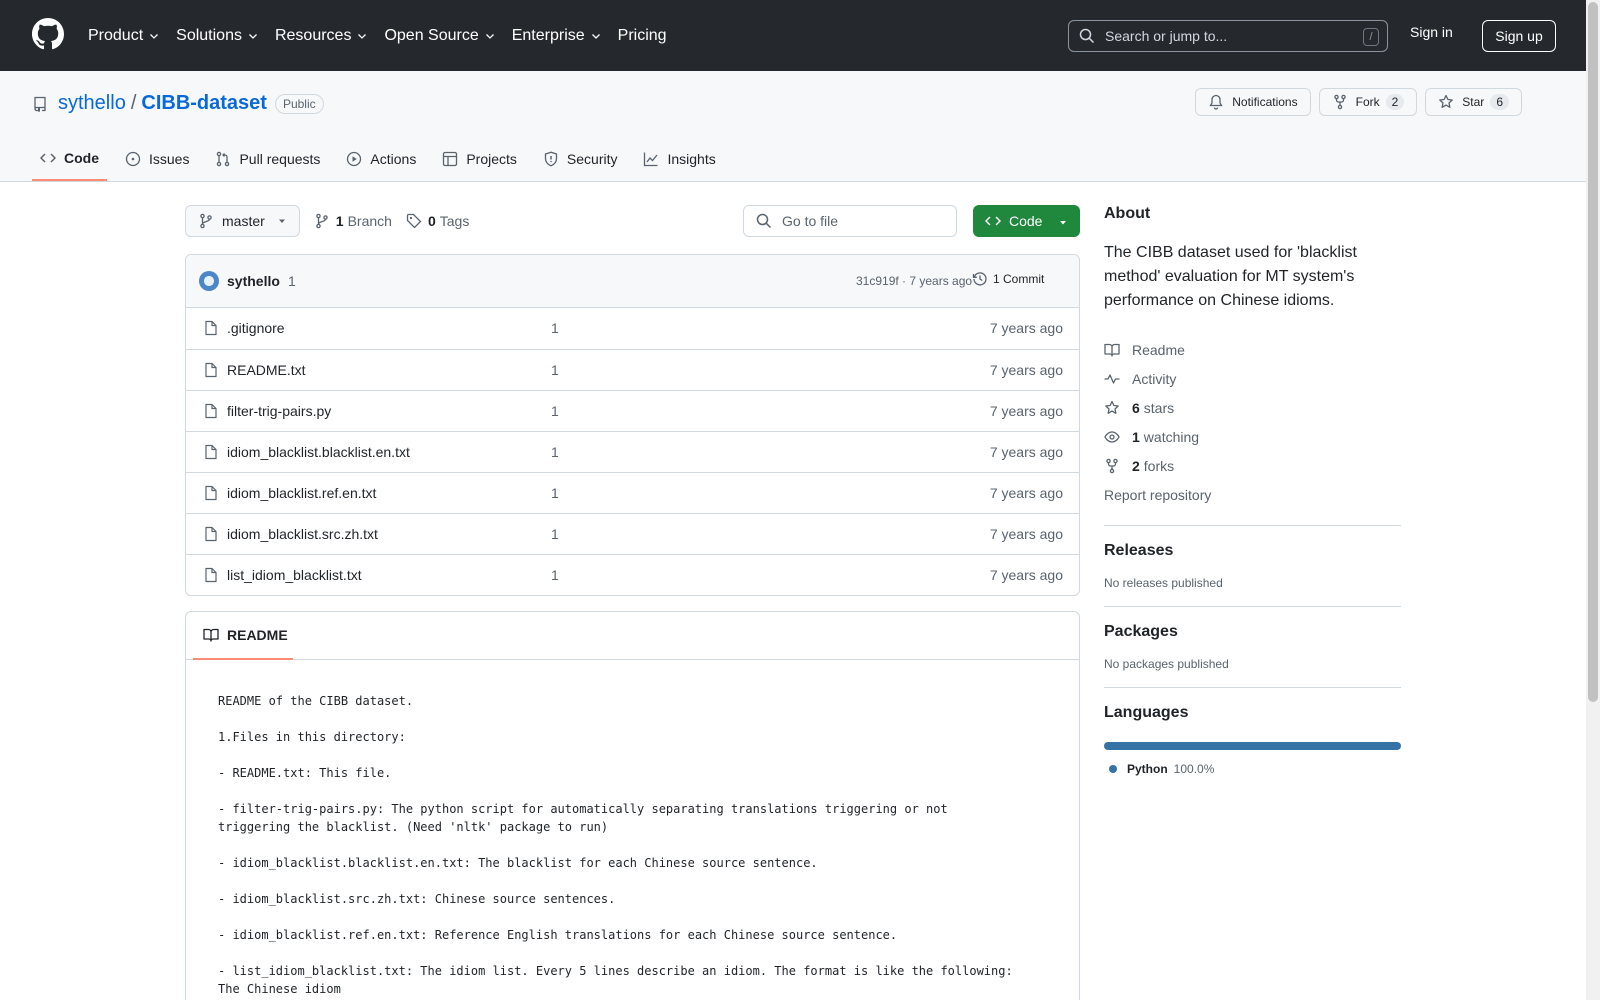 The image size is (1600, 1000). Describe the element at coordinates (1019, 279) in the screenshot. I see `commit-count-label: 1 Commit` at that location.